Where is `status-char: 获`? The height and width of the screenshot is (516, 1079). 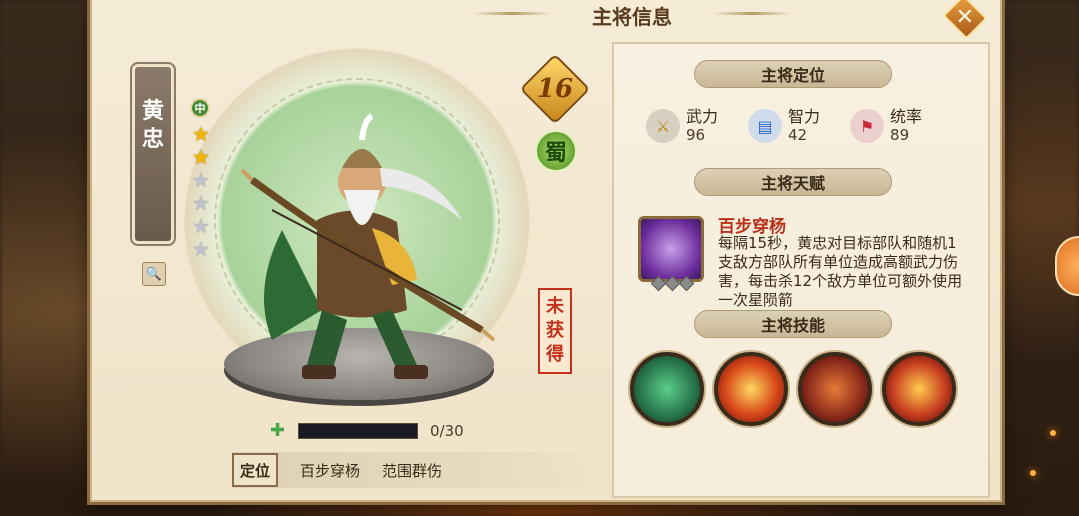
status-char: 获 is located at coordinates (555, 330).